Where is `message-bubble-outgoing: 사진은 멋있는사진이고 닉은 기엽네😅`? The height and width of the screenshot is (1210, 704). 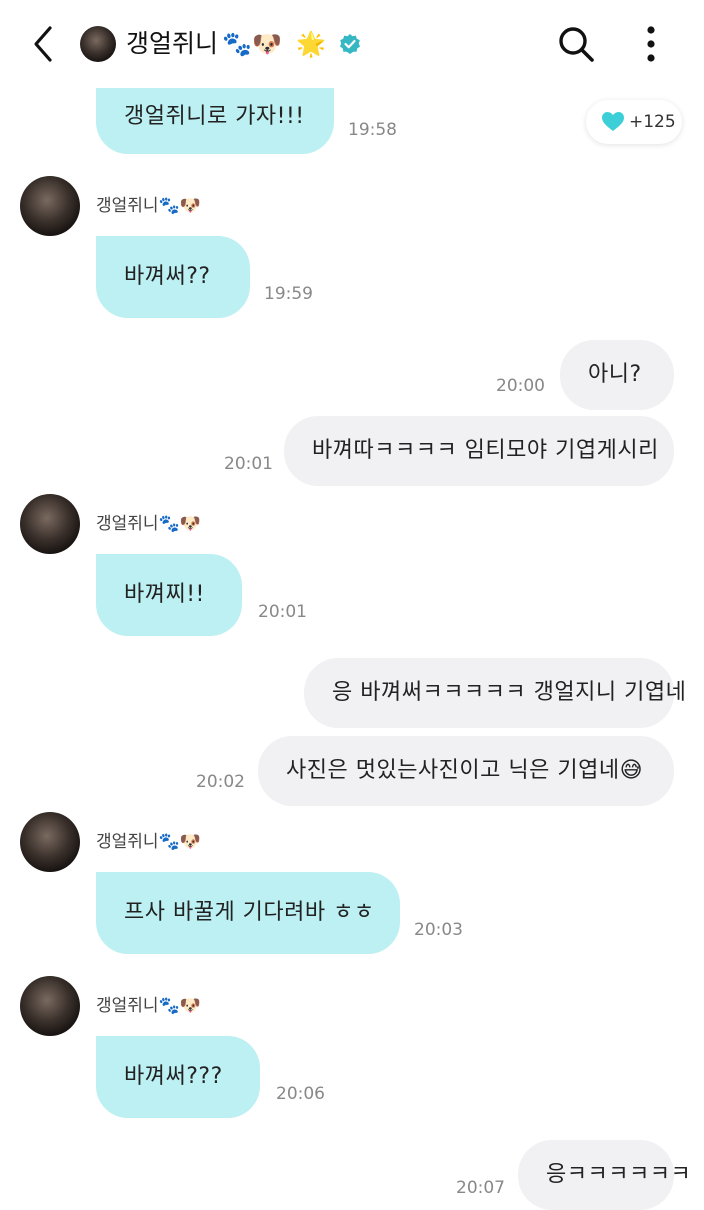
message-bubble-outgoing: 사진은 멋있는사진이고 닉은 기엽네😅 is located at coordinates (466, 771).